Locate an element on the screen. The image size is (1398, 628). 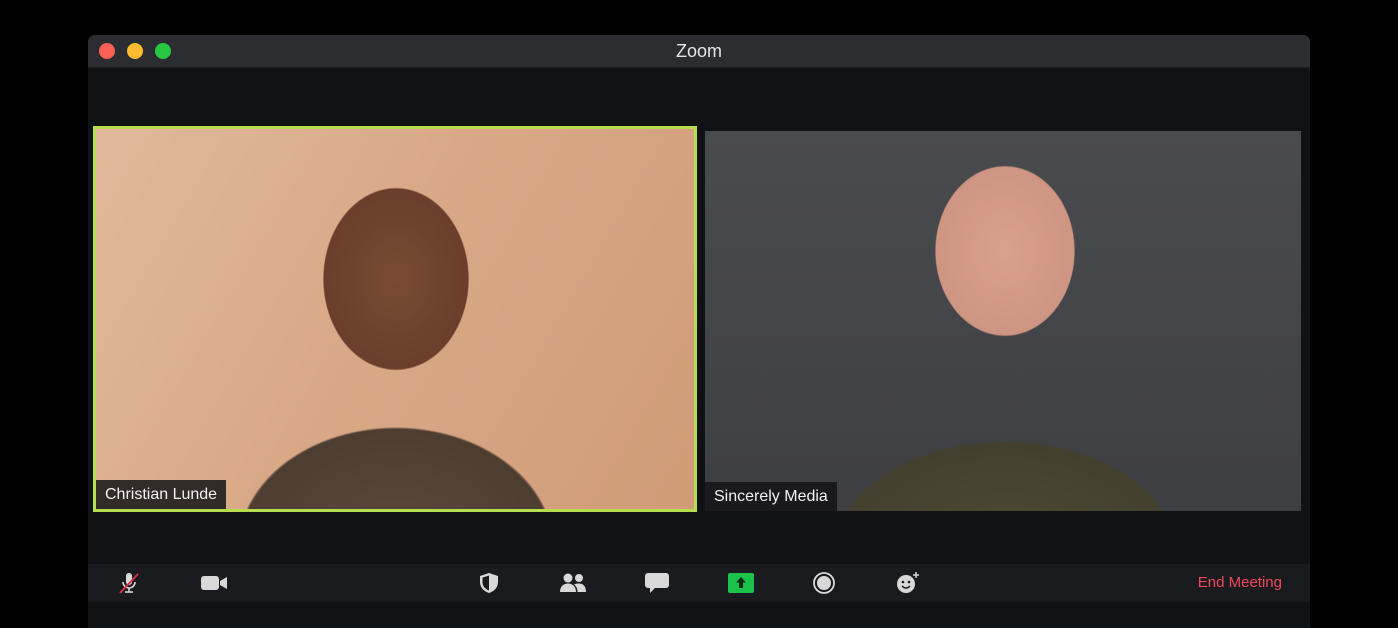
record-button is located at coordinates (824, 583).